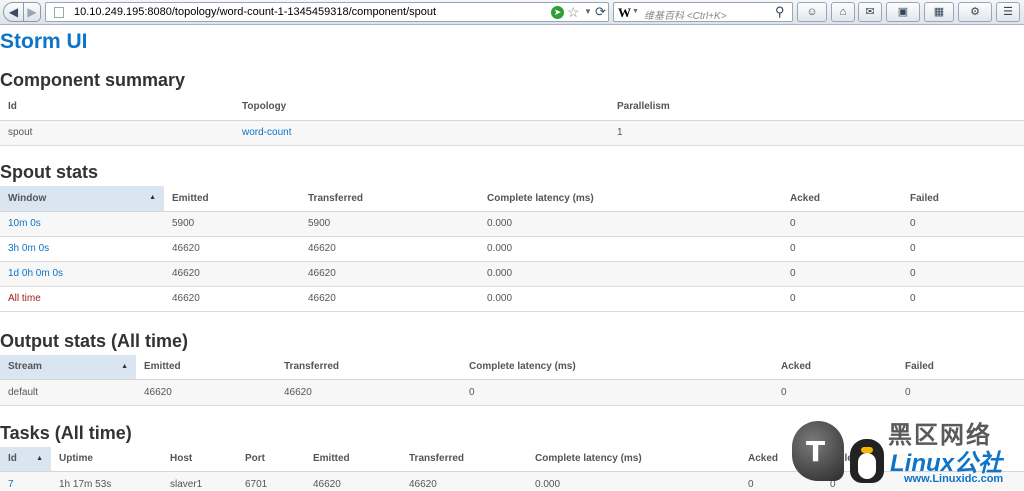  I want to click on table-row: 10m 0s 5900 5900 0.000 0 0, so click(512, 224).